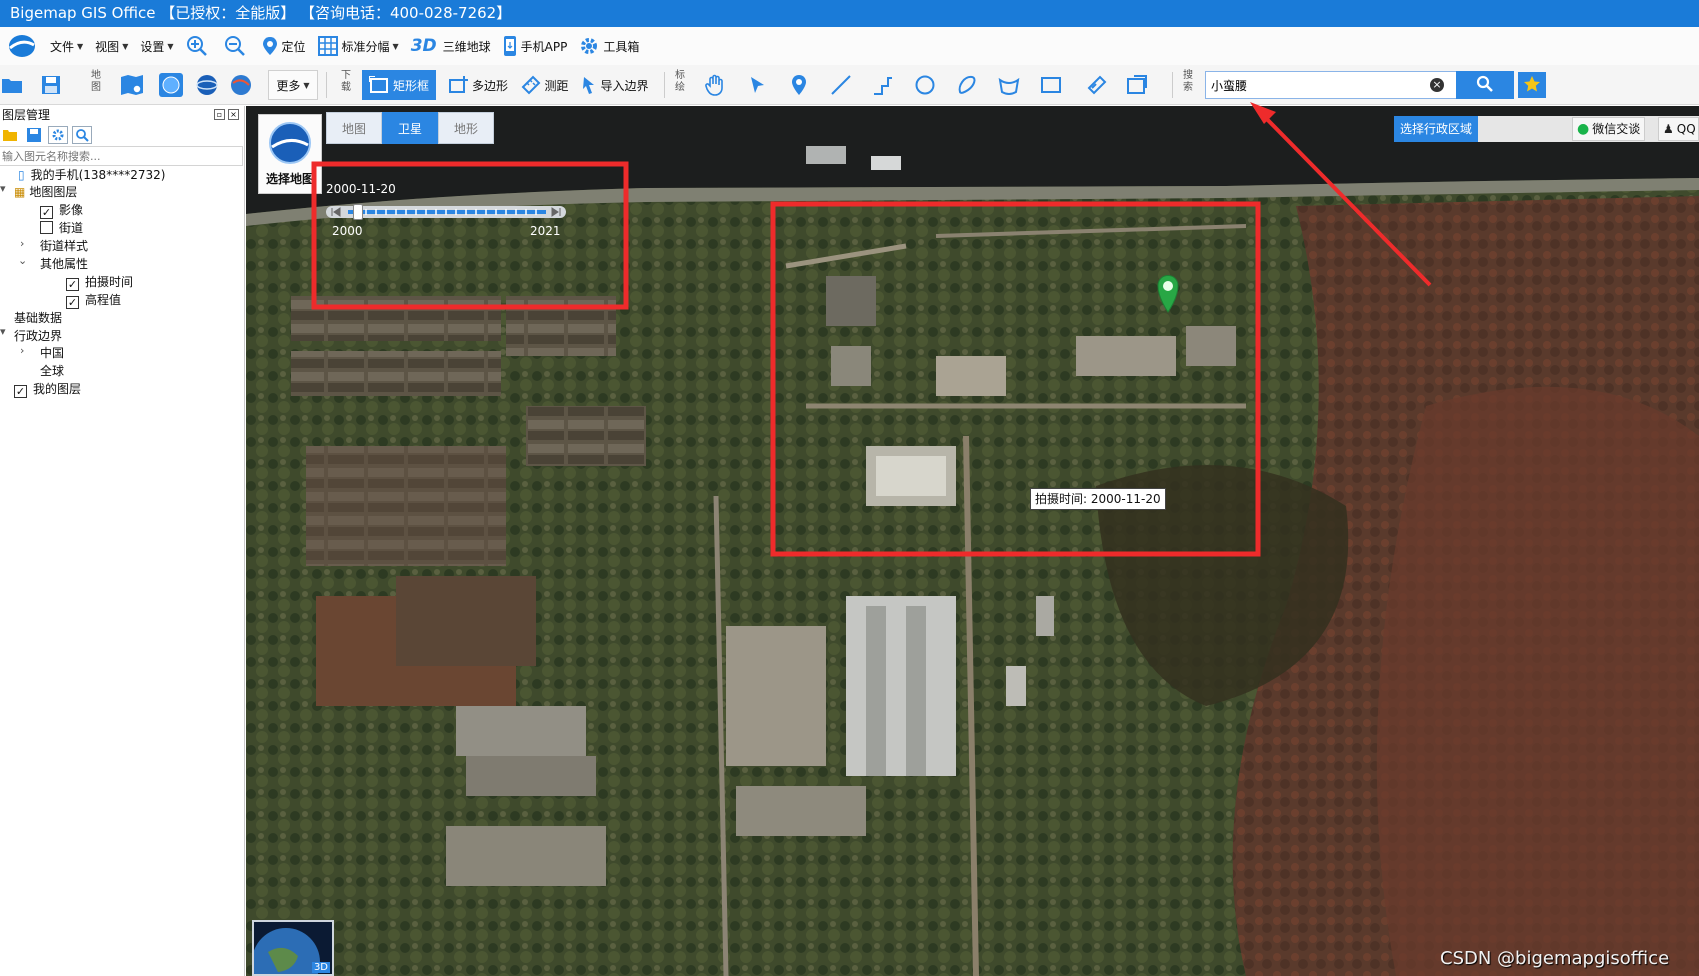 The height and width of the screenshot is (976, 1699). What do you see at coordinates (466, 128) in the screenshot?
I see `tab-terrain: 地形` at bounding box center [466, 128].